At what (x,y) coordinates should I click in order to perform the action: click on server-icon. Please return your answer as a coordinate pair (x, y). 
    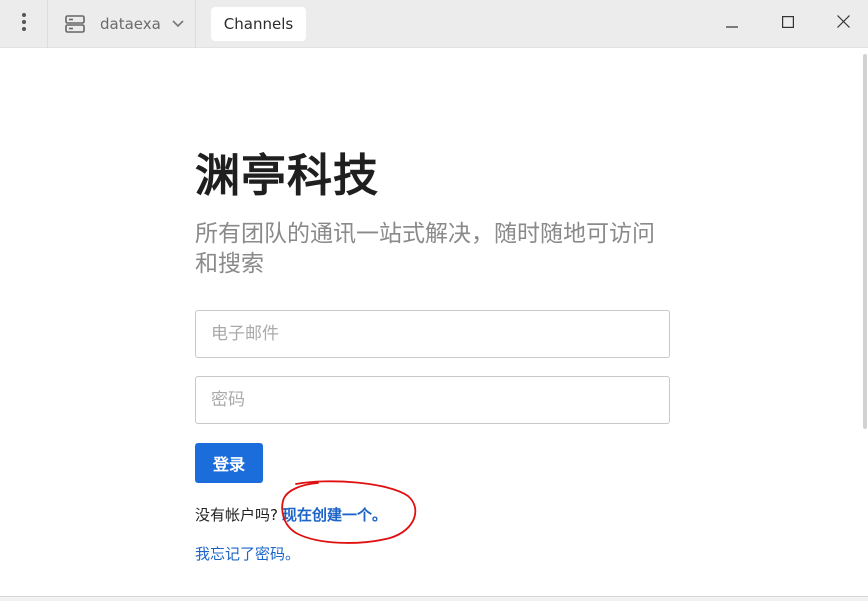
    Looking at the image, I should click on (75, 24).